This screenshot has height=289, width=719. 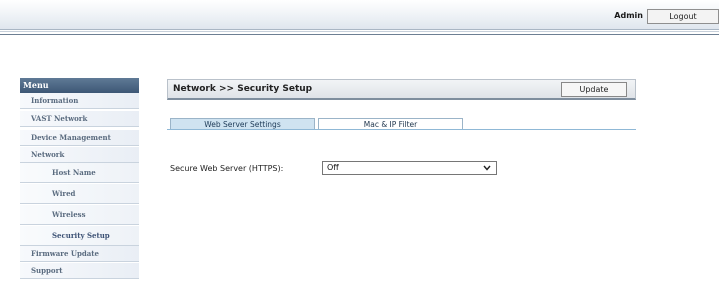 What do you see at coordinates (333, 167) in the screenshot?
I see `https-select-value: Off` at bounding box center [333, 167].